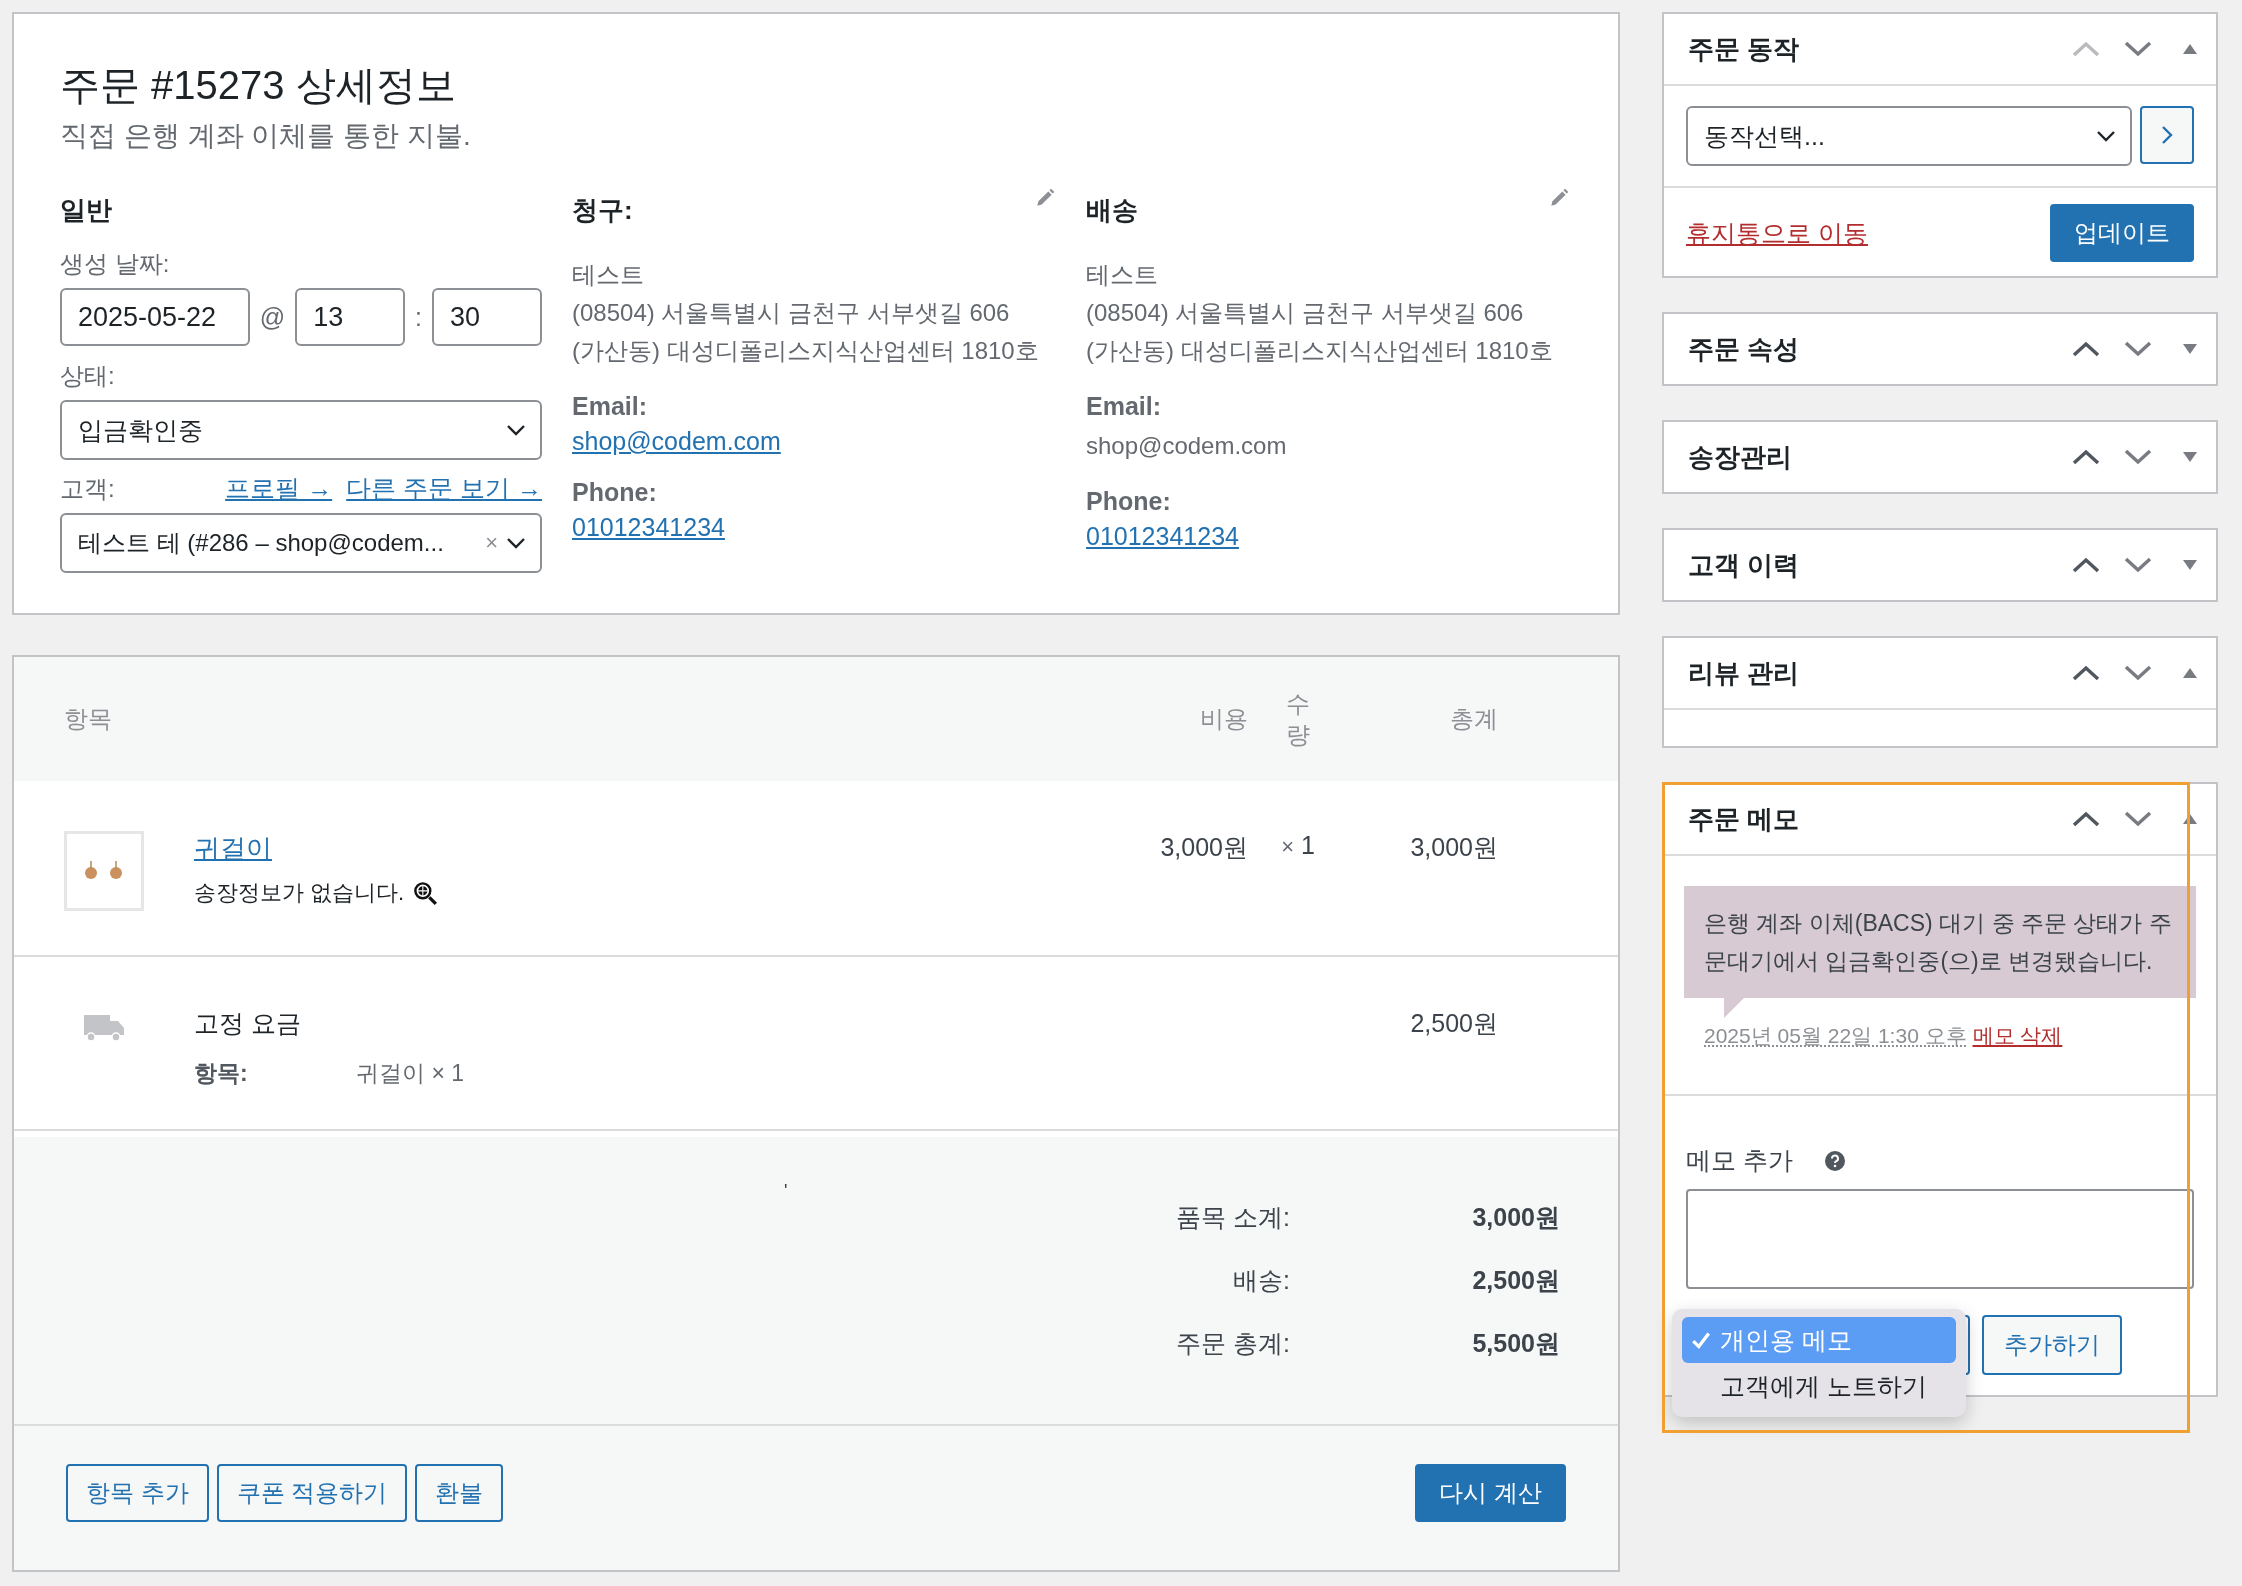  Describe the element at coordinates (88, 719) in the screenshot. I see `column-header: 항목` at that location.